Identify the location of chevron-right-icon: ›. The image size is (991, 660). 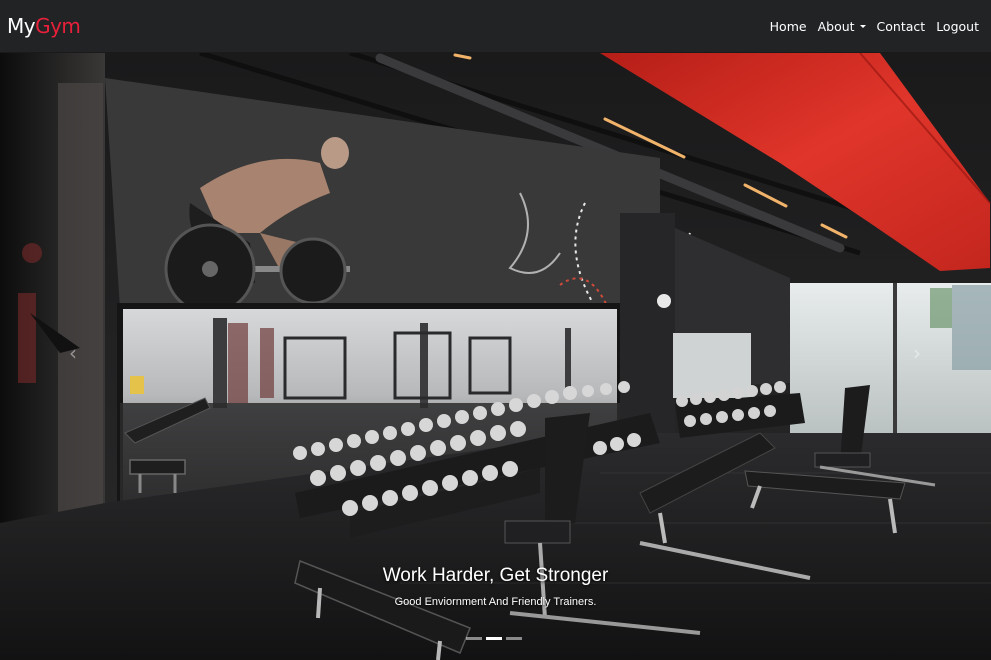
(917, 353).